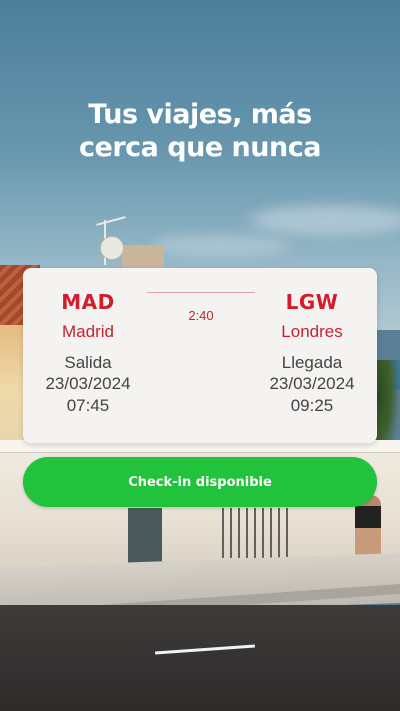  What do you see at coordinates (201, 315) in the screenshot?
I see `flight-duration: 2:40` at bounding box center [201, 315].